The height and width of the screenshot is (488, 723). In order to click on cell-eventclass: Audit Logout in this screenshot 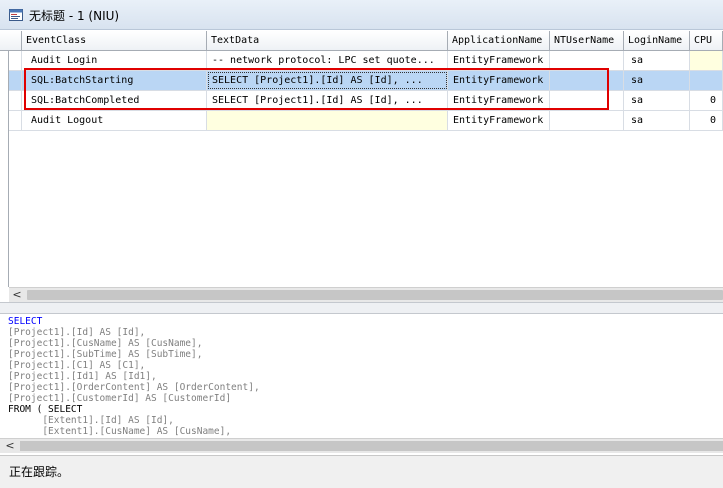, I will do `click(114, 120)`.